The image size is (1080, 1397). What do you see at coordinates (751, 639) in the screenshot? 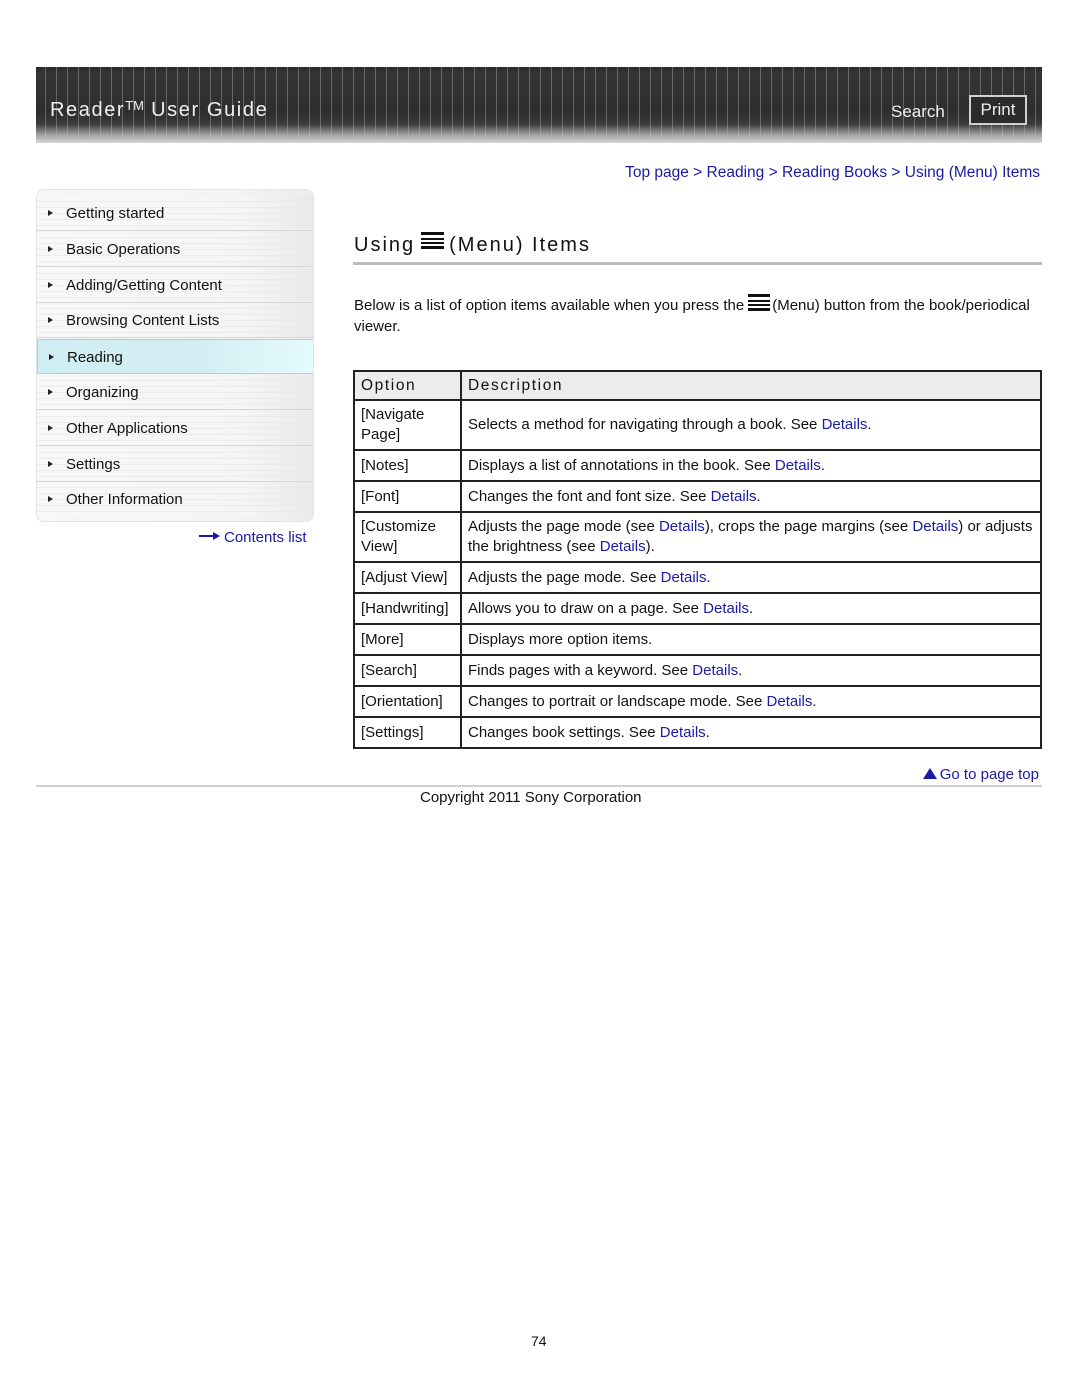
I see `description-cell: Displays more option items.` at bounding box center [751, 639].